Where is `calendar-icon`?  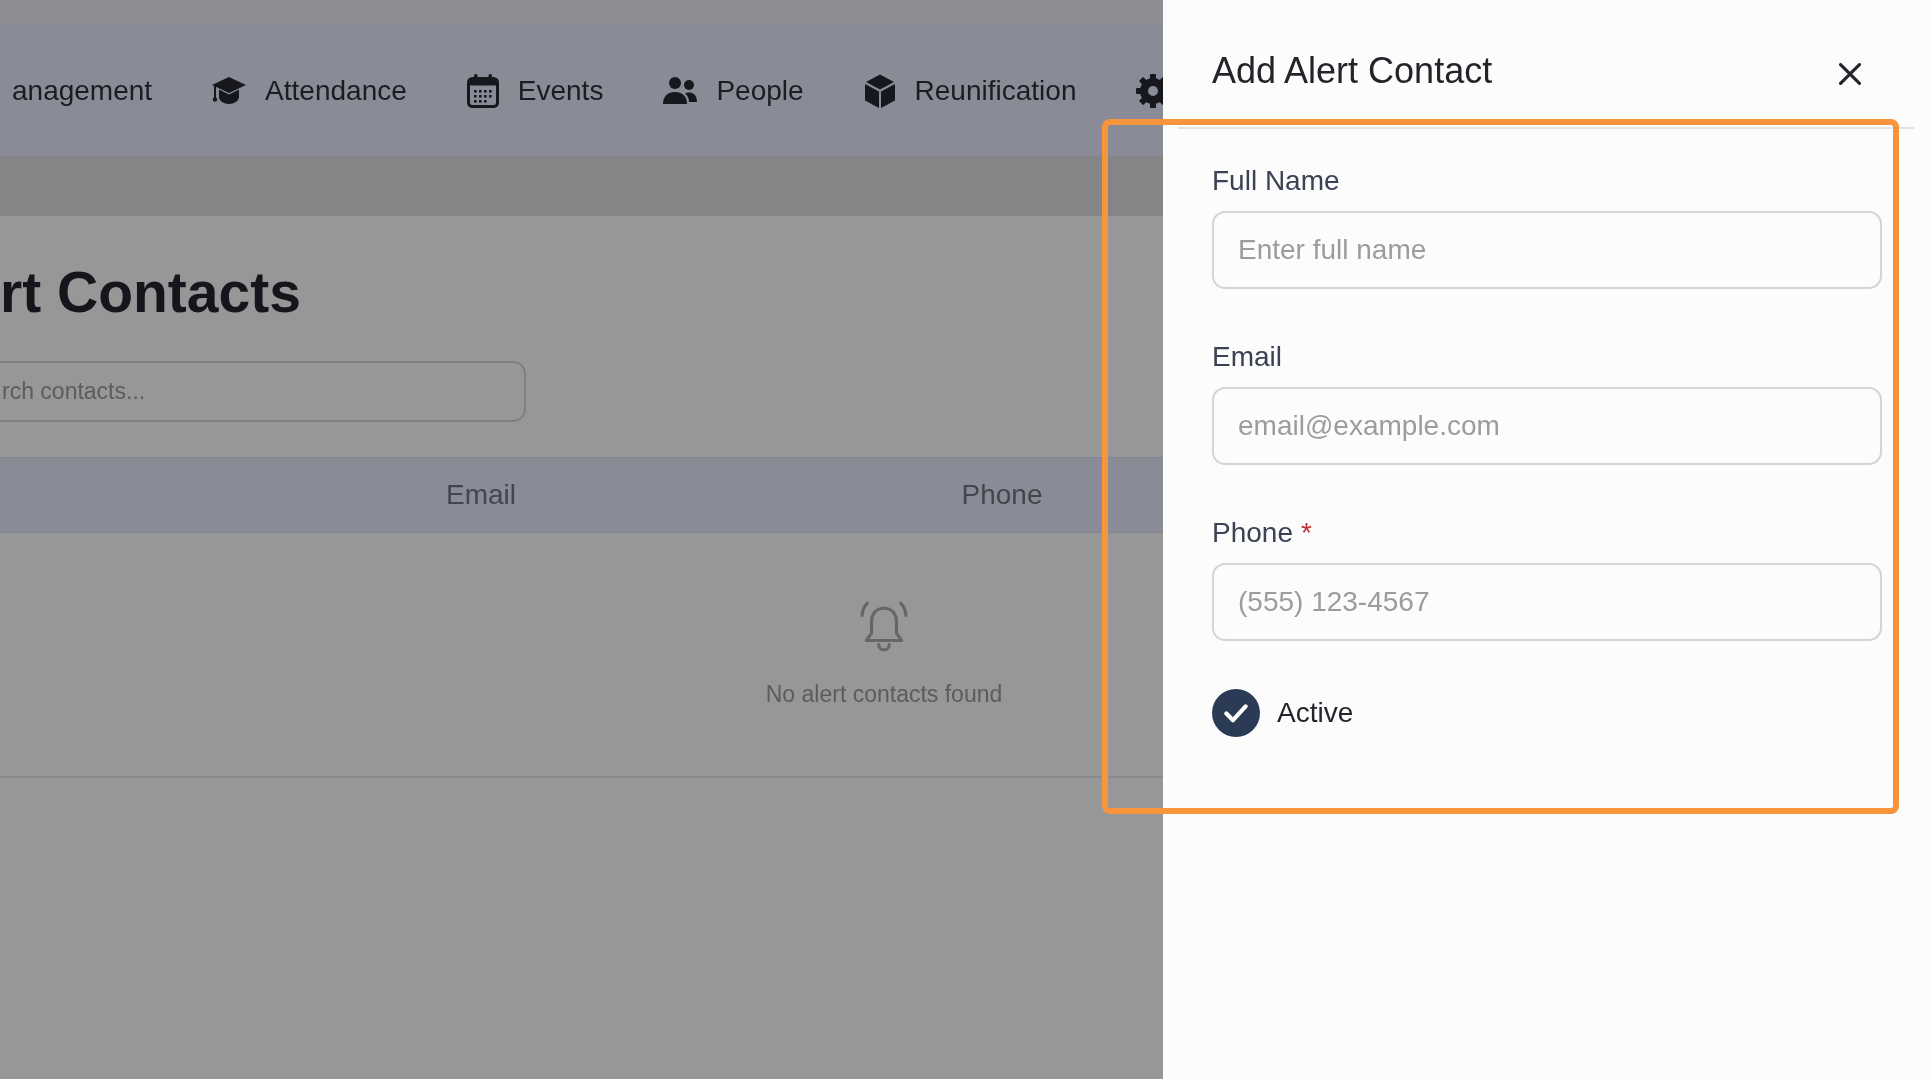 calendar-icon is located at coordinates (482, 90).